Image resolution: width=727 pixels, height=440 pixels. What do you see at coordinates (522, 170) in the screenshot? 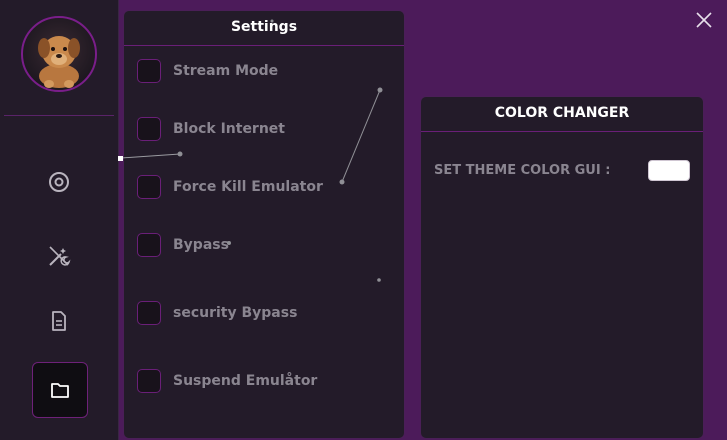
I see `theme-color-label: SET THEME COLOR GUI :` at bounding box center [522, 170].